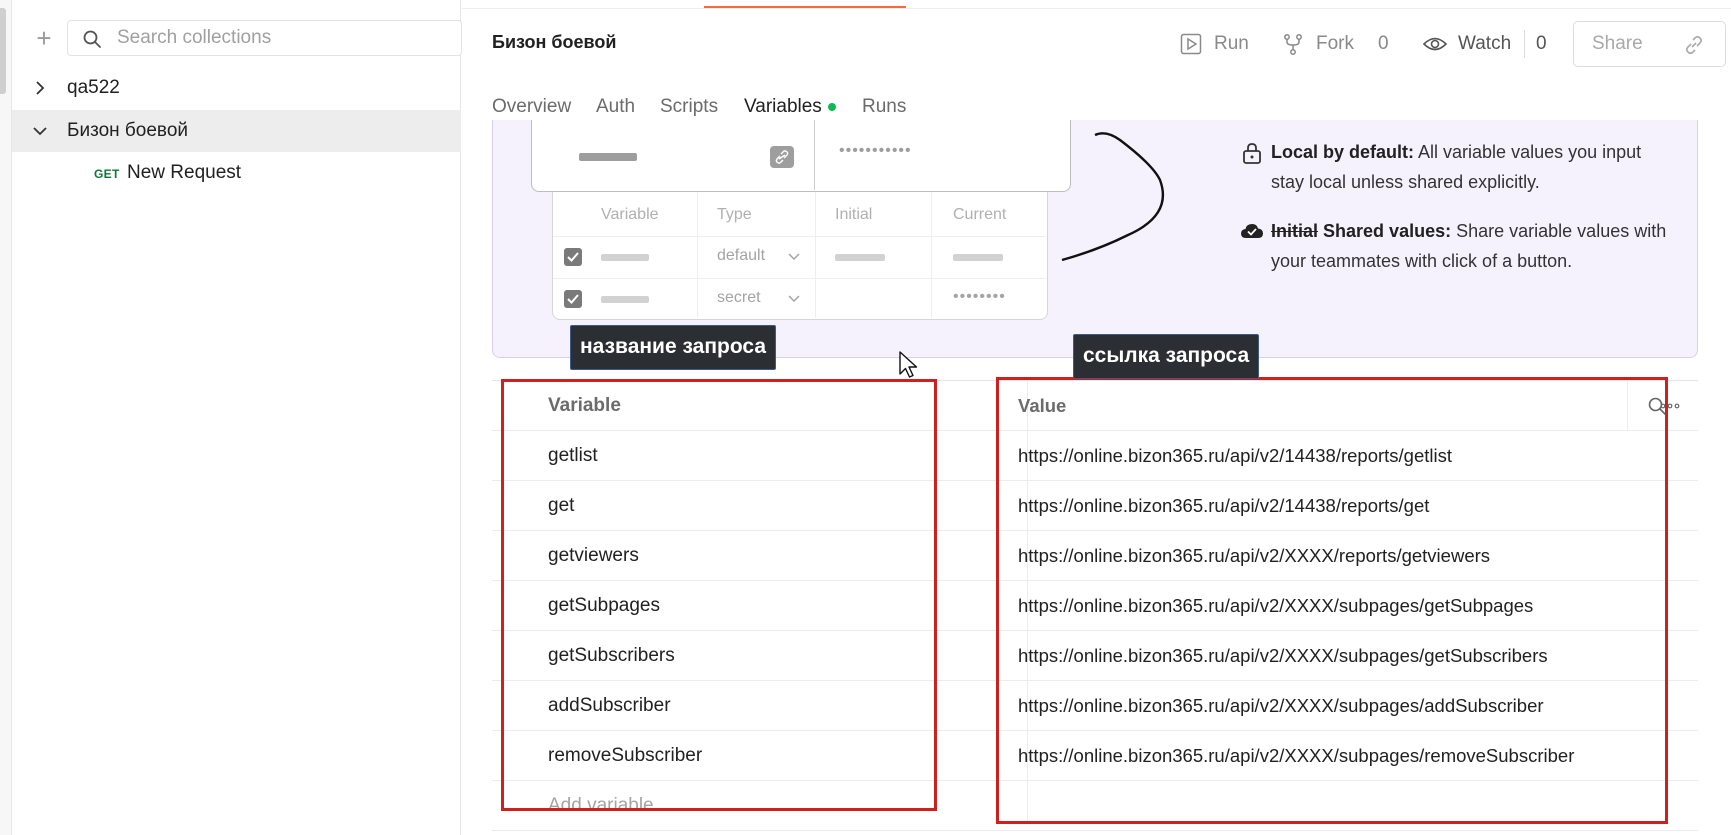 Image resolution: width=1731 pixels, height=835 pixels. I want to click on request-method-badge: GET, so click(107, 174).